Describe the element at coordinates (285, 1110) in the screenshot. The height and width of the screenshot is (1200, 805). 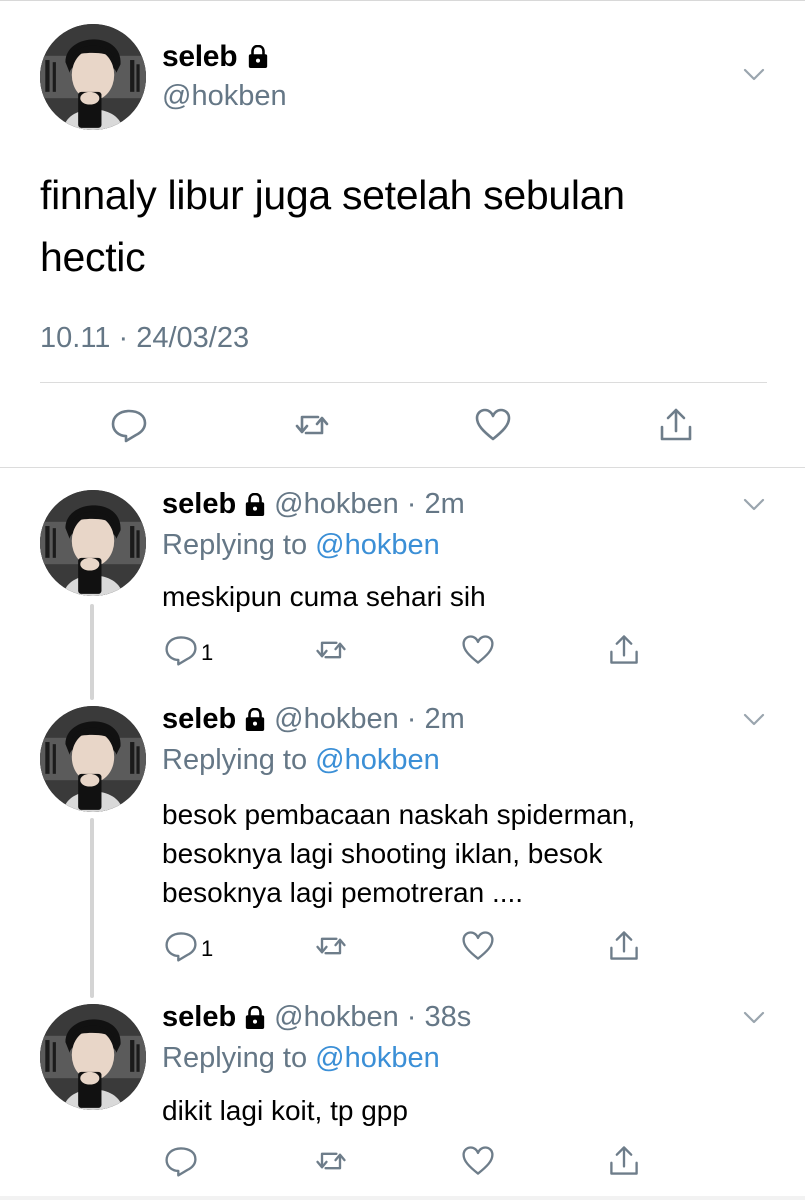
I see `reply-text-line: dikit lagi koit, tp gpp` at that location.